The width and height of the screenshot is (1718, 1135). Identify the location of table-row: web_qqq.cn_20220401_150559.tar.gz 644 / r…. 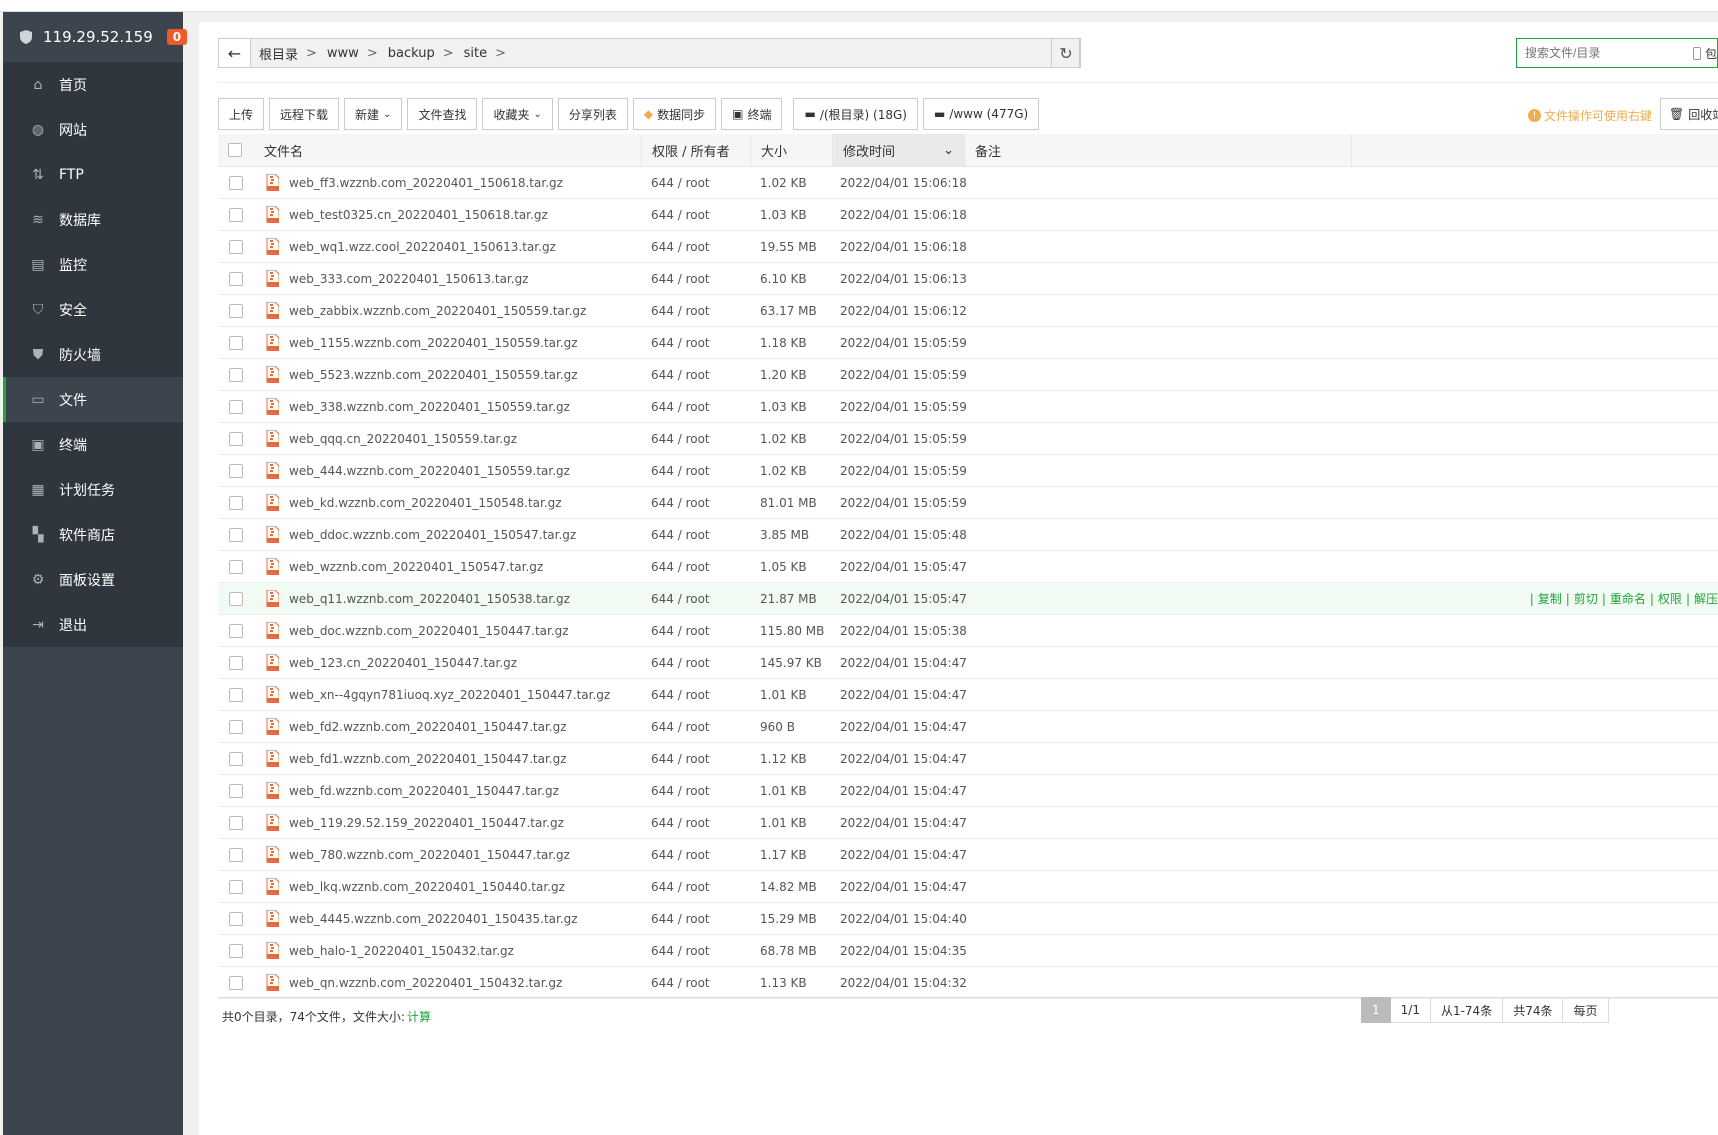
(968, 439).